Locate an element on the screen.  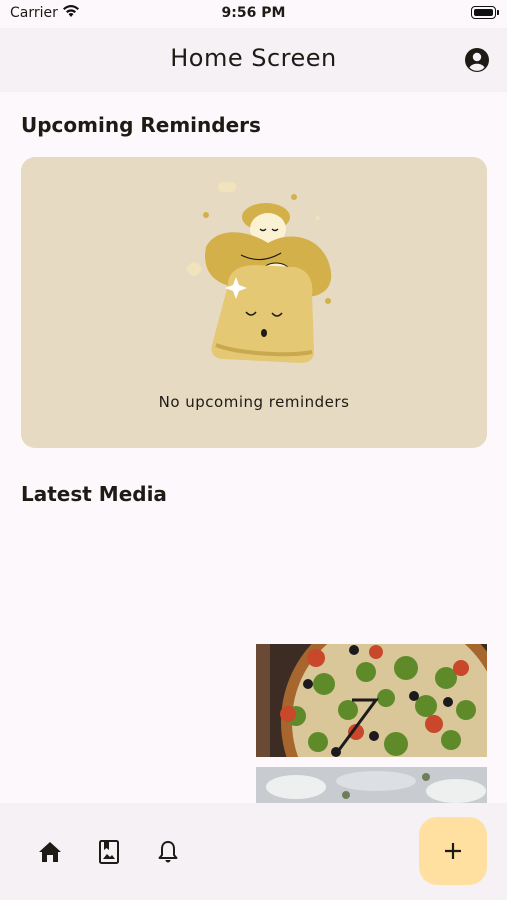
media-section-title: Latest Media is located at coordinates (94, 494).